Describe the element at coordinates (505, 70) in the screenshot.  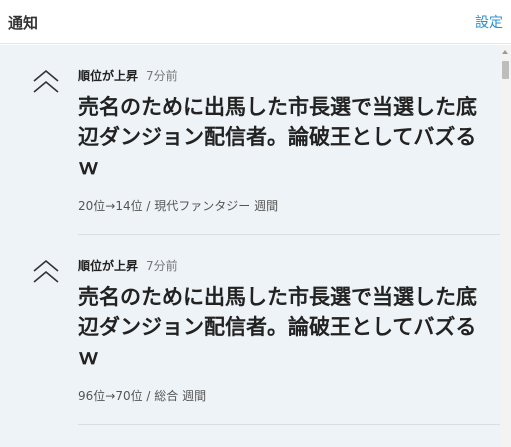
I see `scrollbar-thumb` at that location.